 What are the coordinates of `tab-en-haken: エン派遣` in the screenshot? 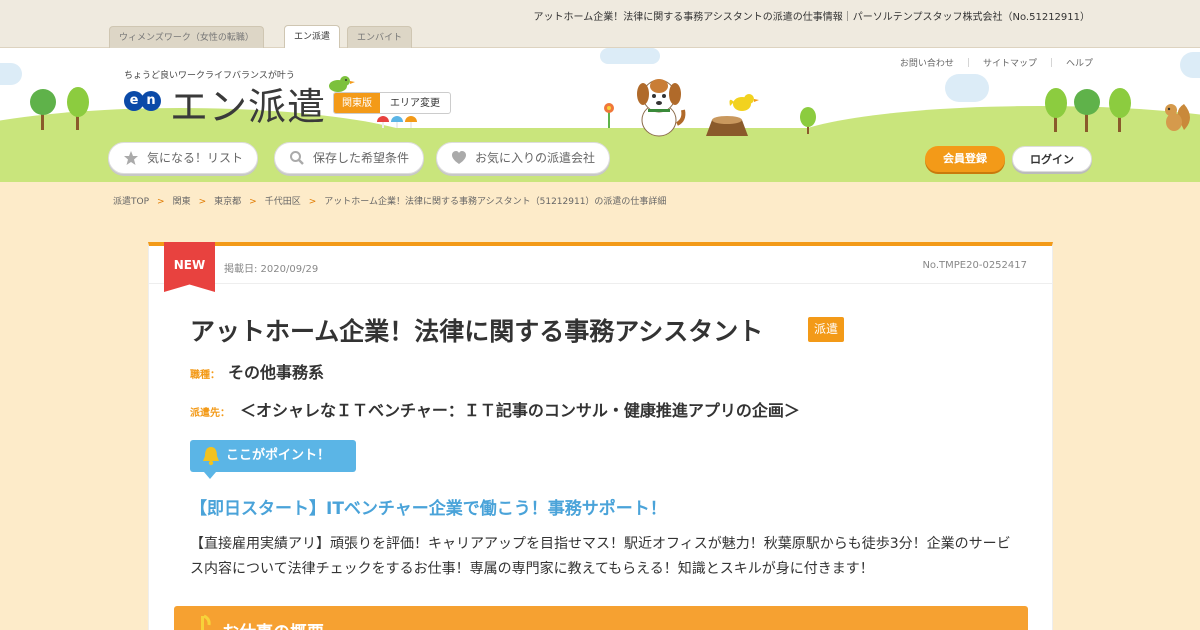 It's located at (312, 36).